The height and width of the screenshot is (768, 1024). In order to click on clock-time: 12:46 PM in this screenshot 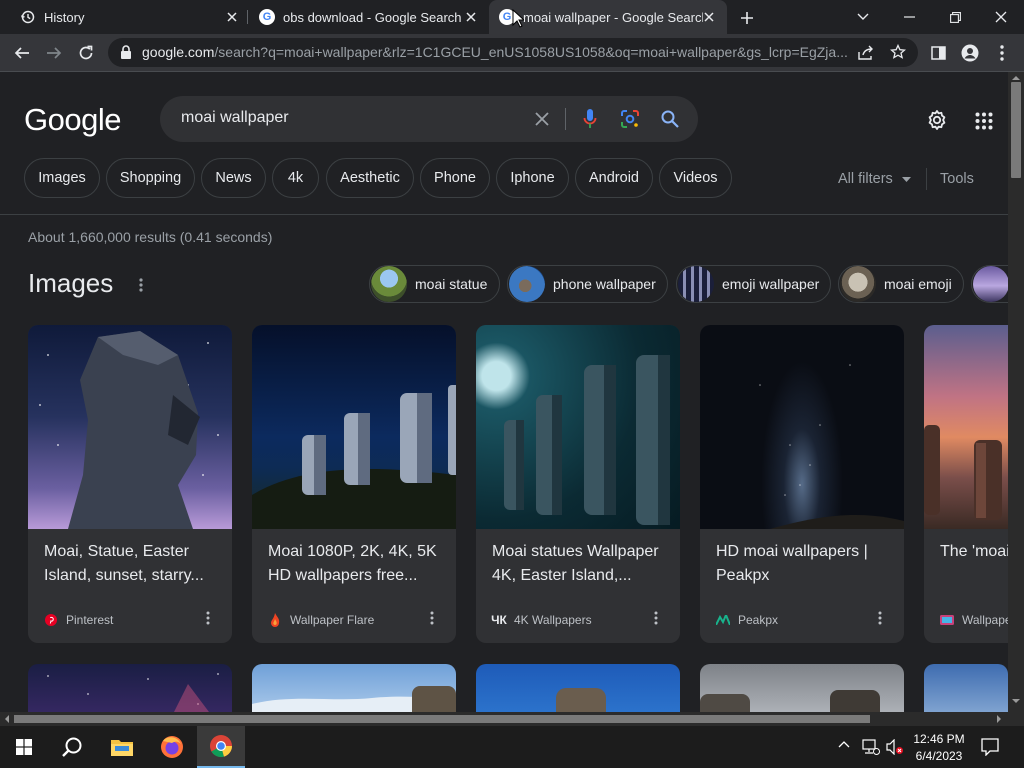, I will do `click(939, 739)`.